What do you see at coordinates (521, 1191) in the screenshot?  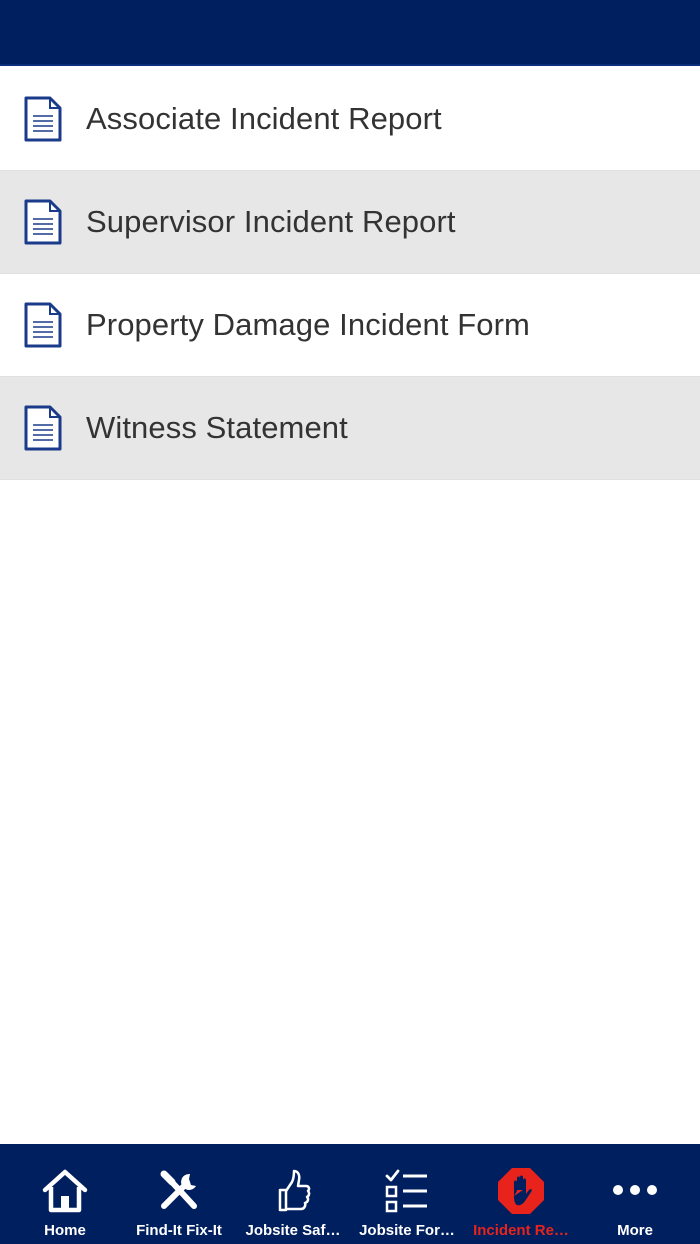 I see `stop-hand-icon` at bounding box center [521, 1191].